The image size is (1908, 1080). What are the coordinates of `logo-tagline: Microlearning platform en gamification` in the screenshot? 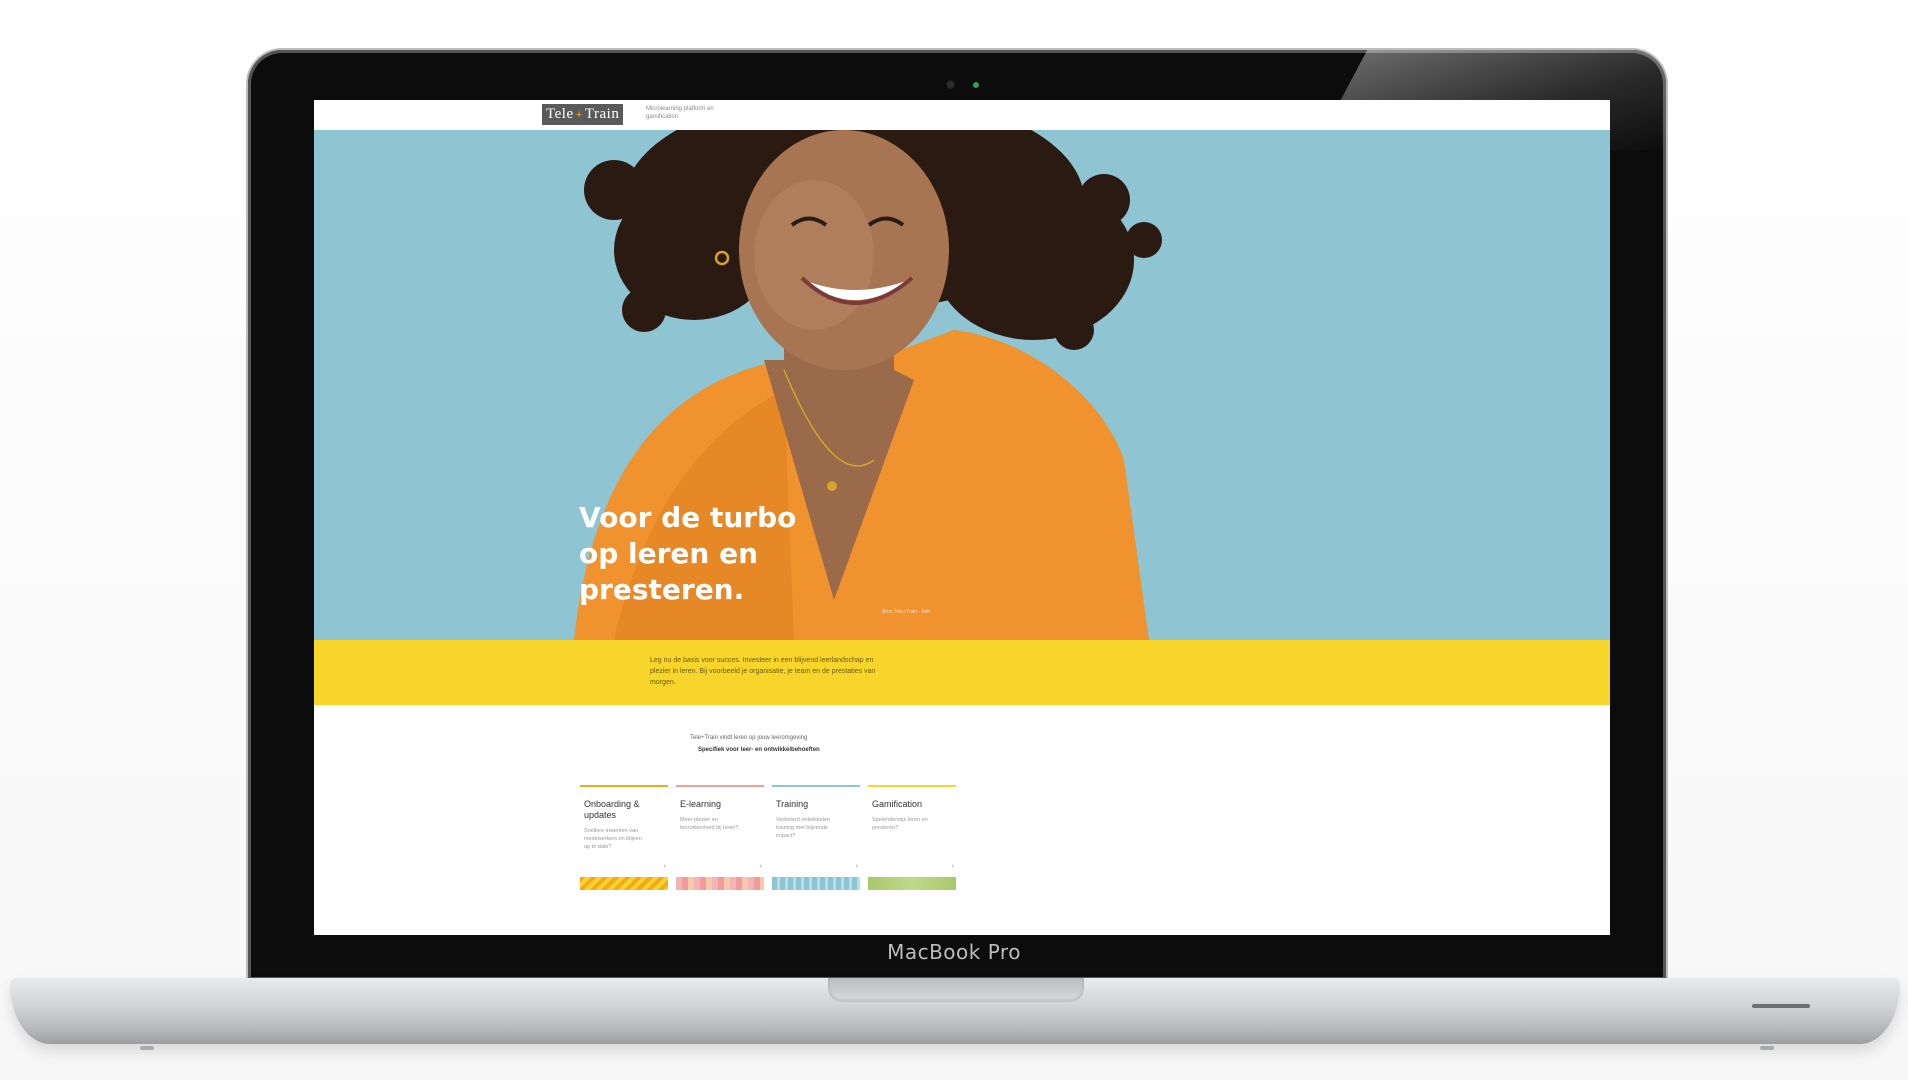 It's located at (680, 113).